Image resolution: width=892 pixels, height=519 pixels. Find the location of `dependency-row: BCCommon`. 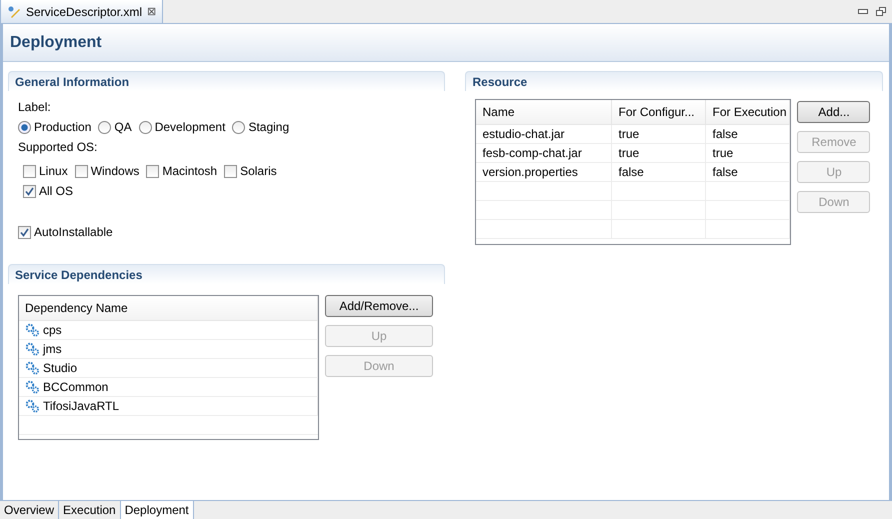

dependency-row: BCCommon is located at coordinates (168, 387).